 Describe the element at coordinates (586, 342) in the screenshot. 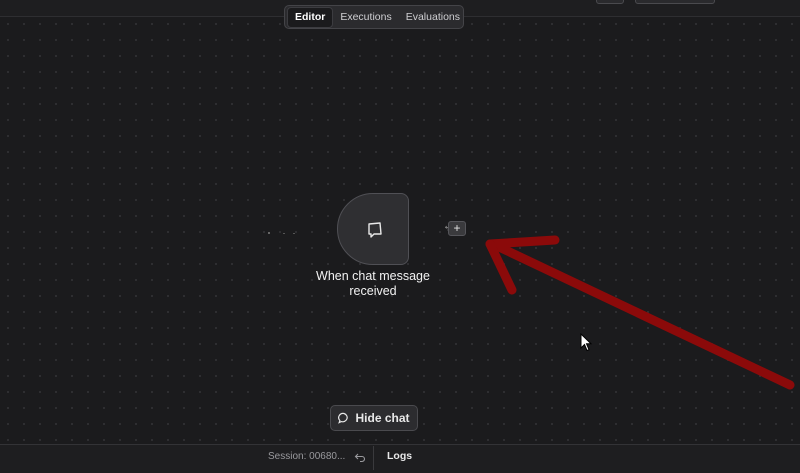

I see `mouse-cursor-icon` at that location.